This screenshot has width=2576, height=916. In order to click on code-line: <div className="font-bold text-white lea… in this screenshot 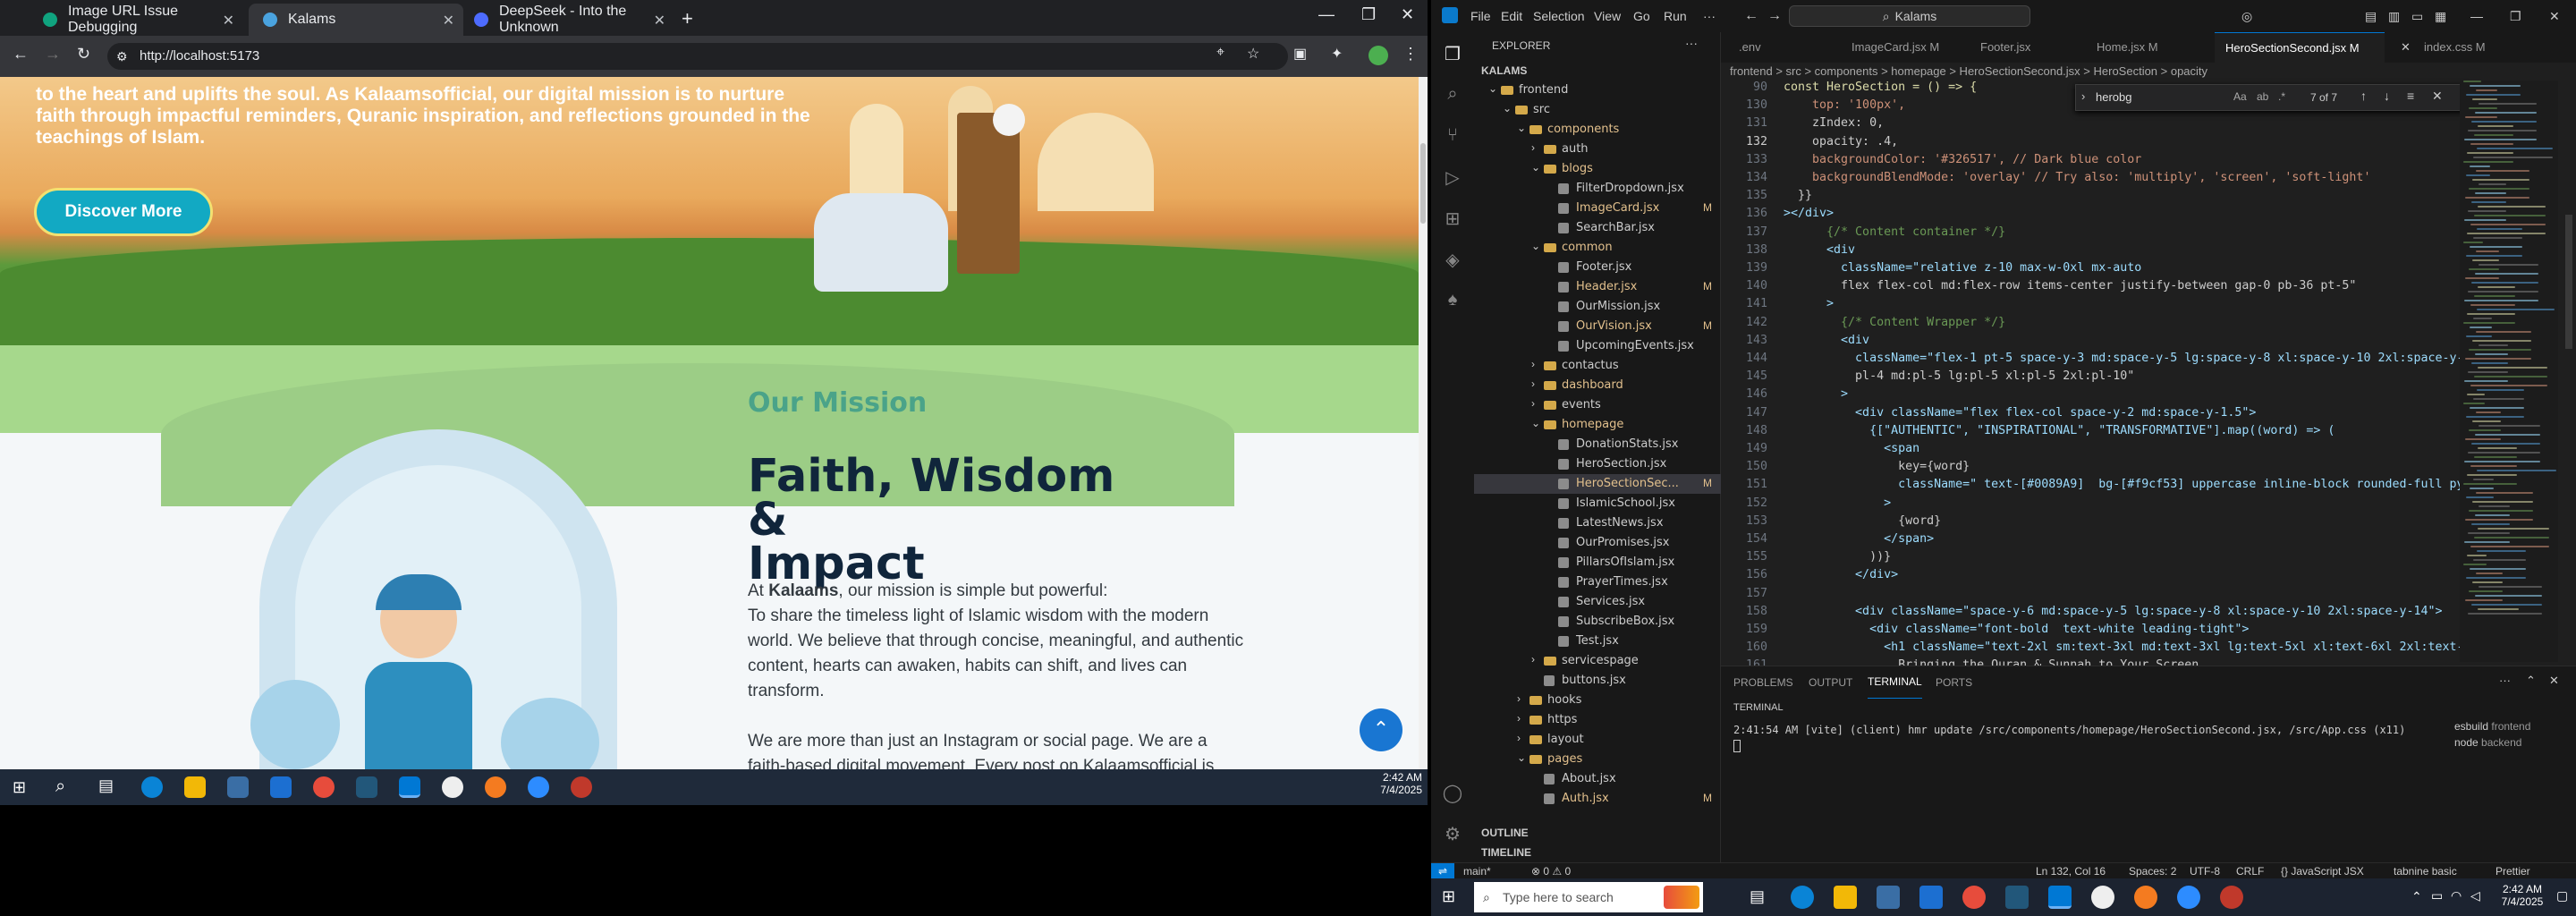, I will do `click(2016, 629)`.